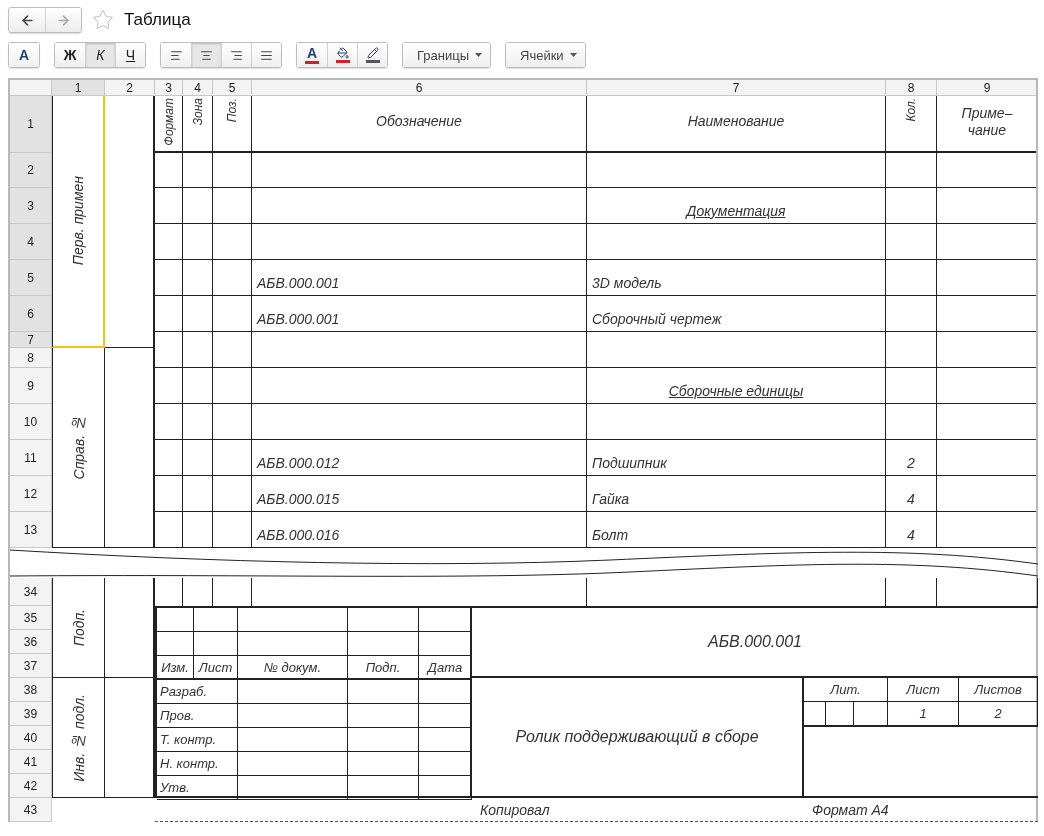 Image resolution: width=1044 pixels, height=836 pixels. Describe the element at coordinates (31, 170) in the screenshot. I see `row-header: 2` at that location.